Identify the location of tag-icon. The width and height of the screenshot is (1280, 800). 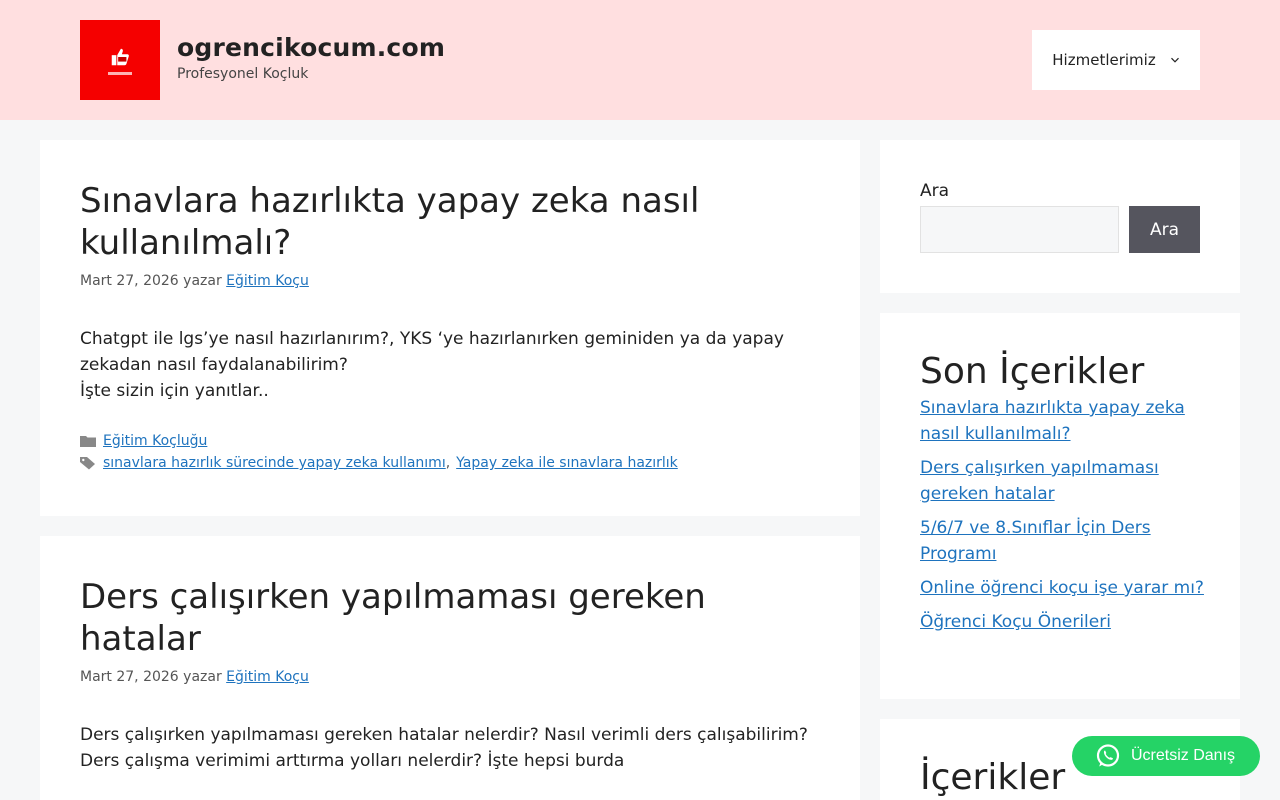
(87, 463).